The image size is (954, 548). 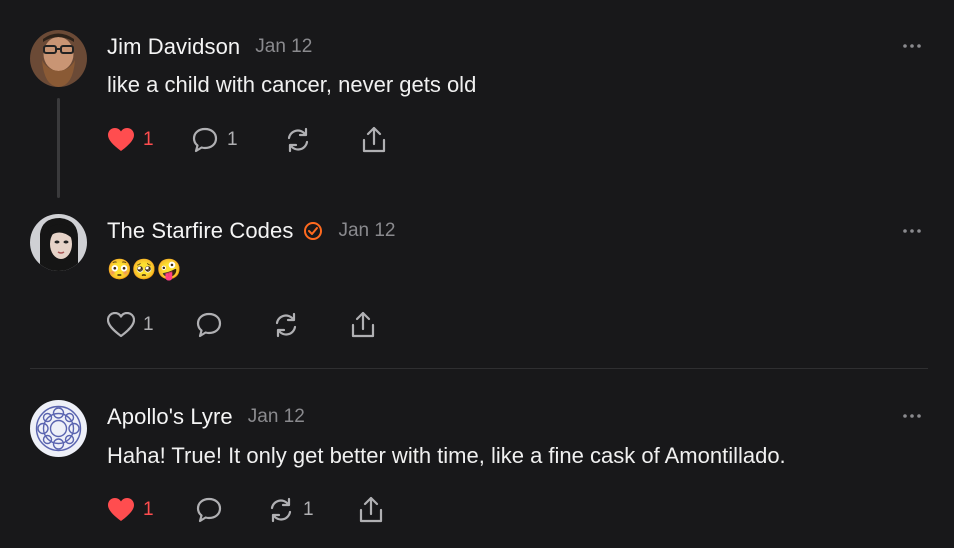 What do you see at coordinates (479, 368) in the screenshot?
I see `divider` at bounding box center [479, 368].